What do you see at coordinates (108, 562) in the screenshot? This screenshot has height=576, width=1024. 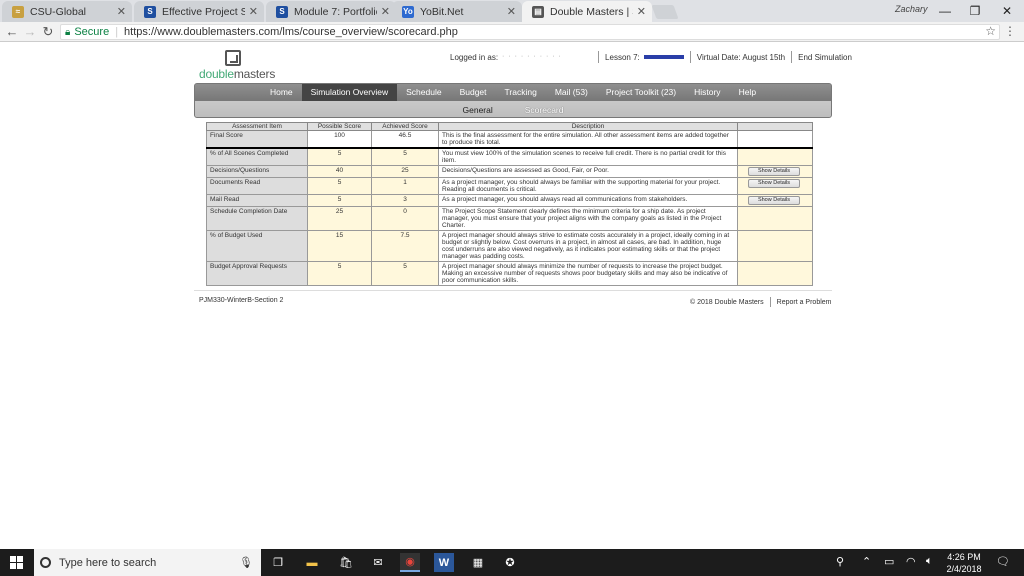 I see `search-placeholder: Type here to search` at bounding box center [108, 562].